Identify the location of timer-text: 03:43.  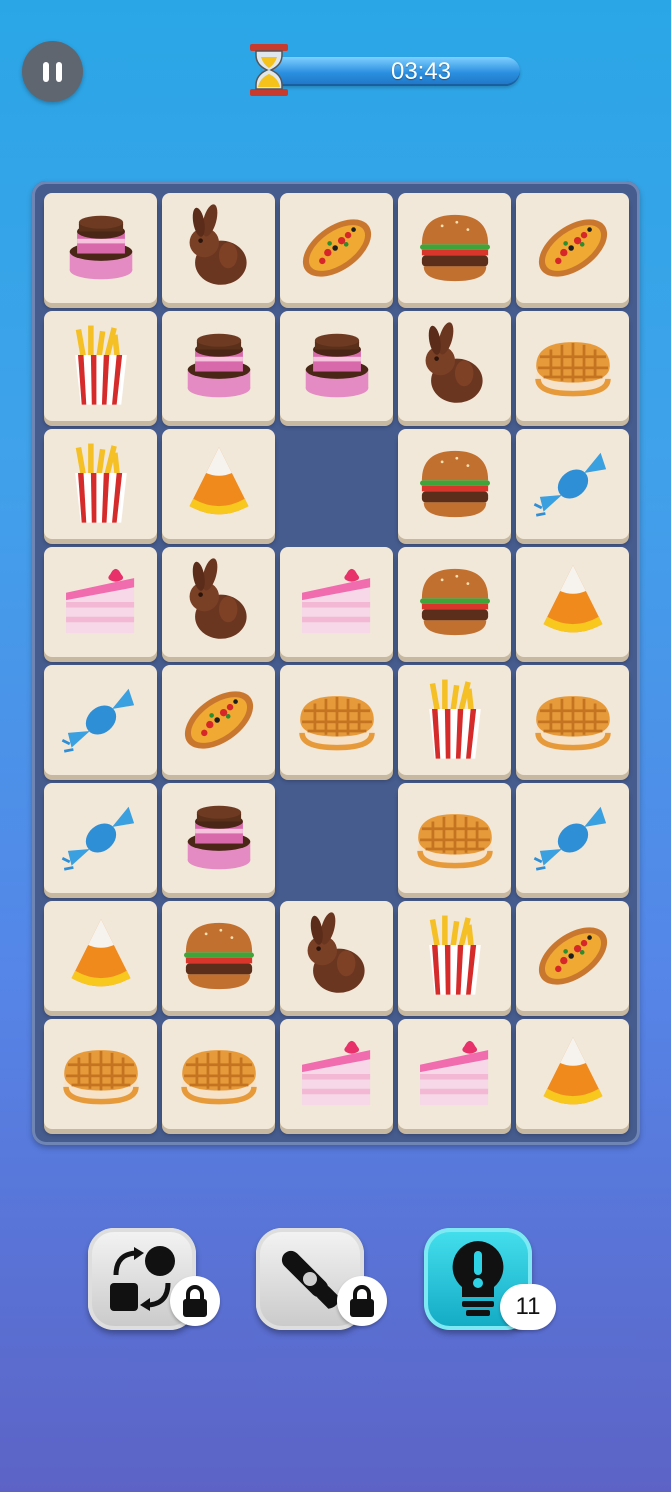
(421, 71).